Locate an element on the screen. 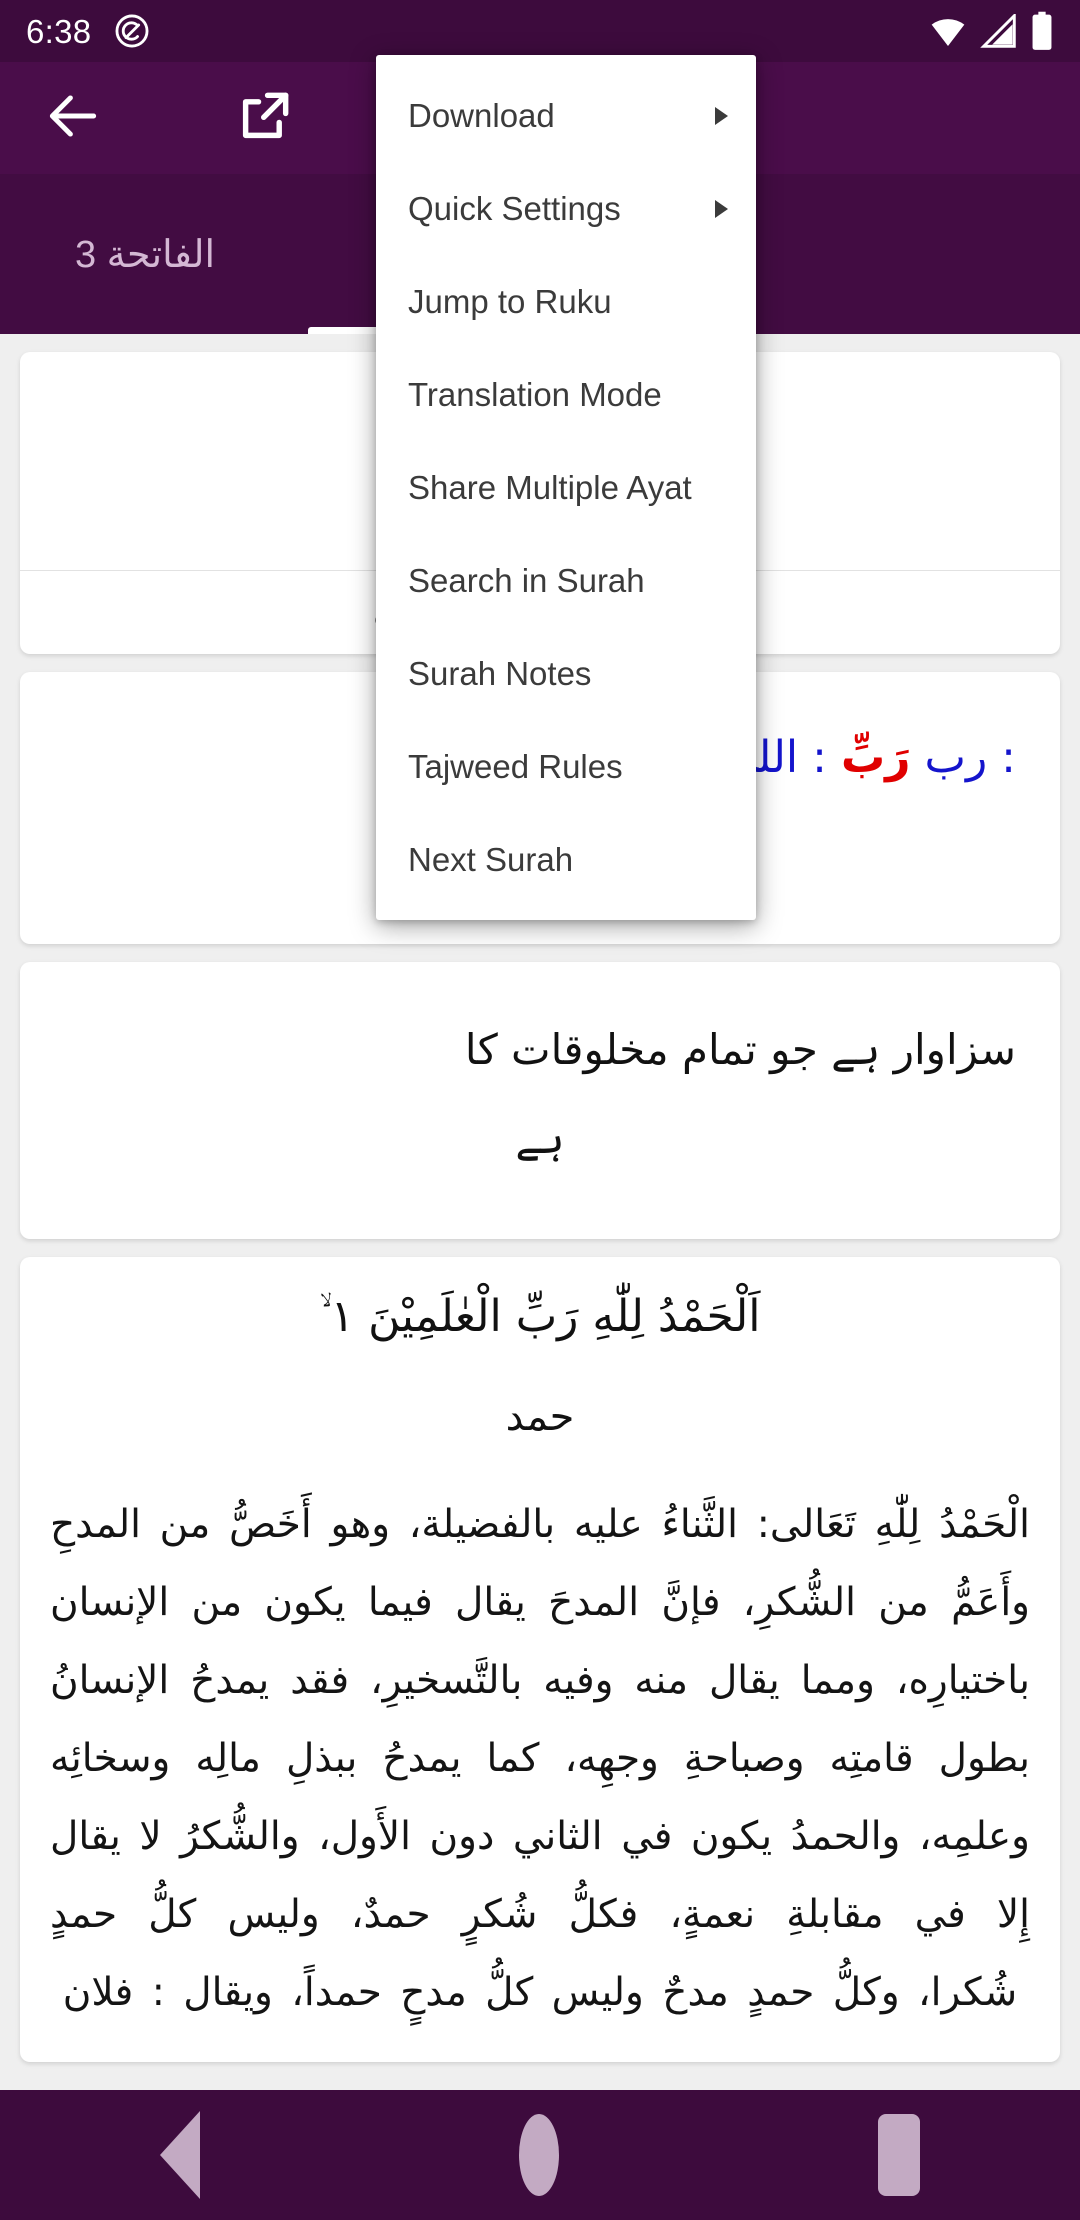 The width and height of the screenshot is (1080, 2220). status-bar: 6:38 is located at coordinates (540, 31).